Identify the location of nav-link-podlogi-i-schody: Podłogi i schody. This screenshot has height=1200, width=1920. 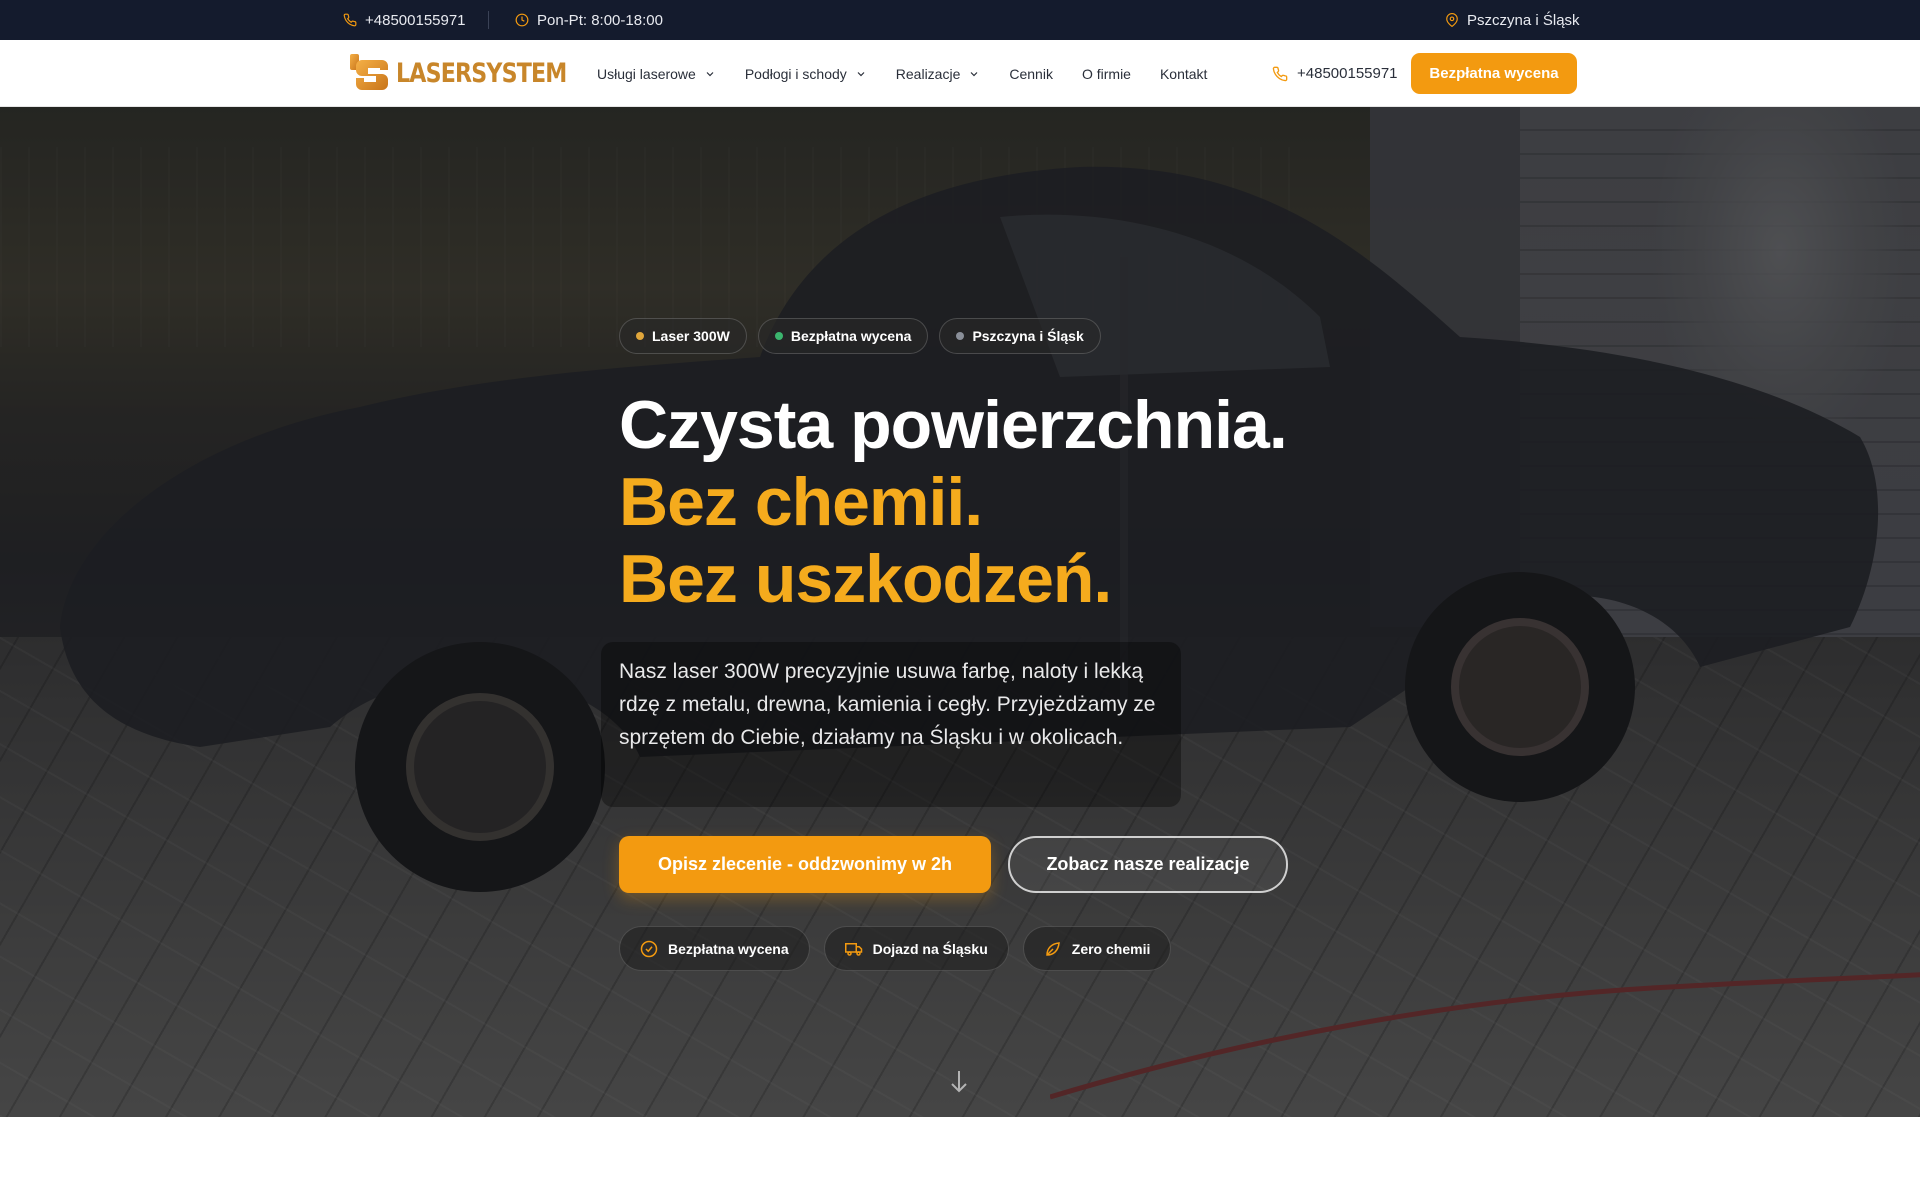
(806, 74).